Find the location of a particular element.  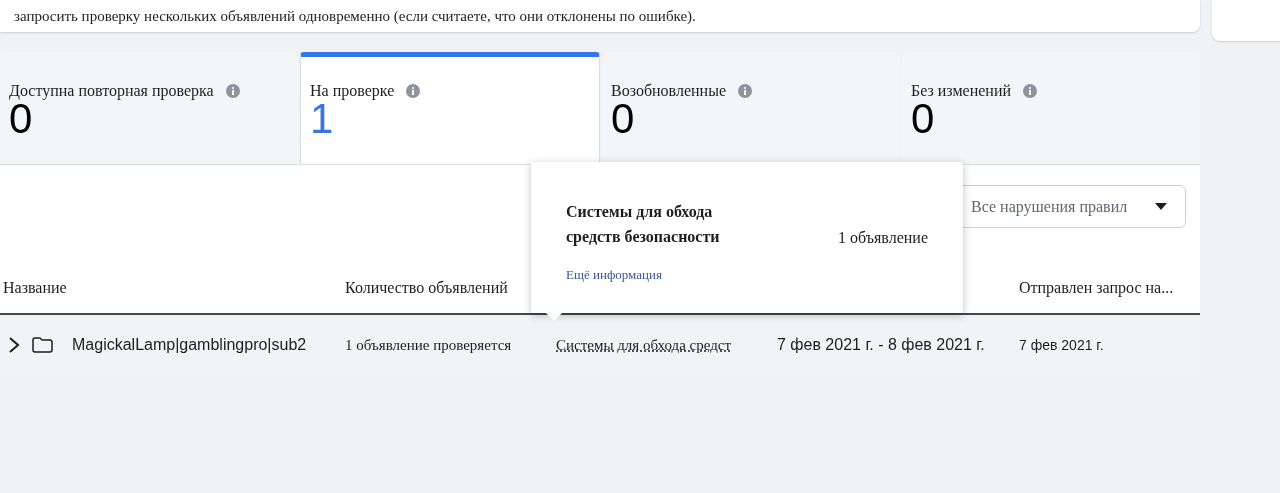

status-tab: Доступна повторная проверка 0 is located at coordinates (149, 108).